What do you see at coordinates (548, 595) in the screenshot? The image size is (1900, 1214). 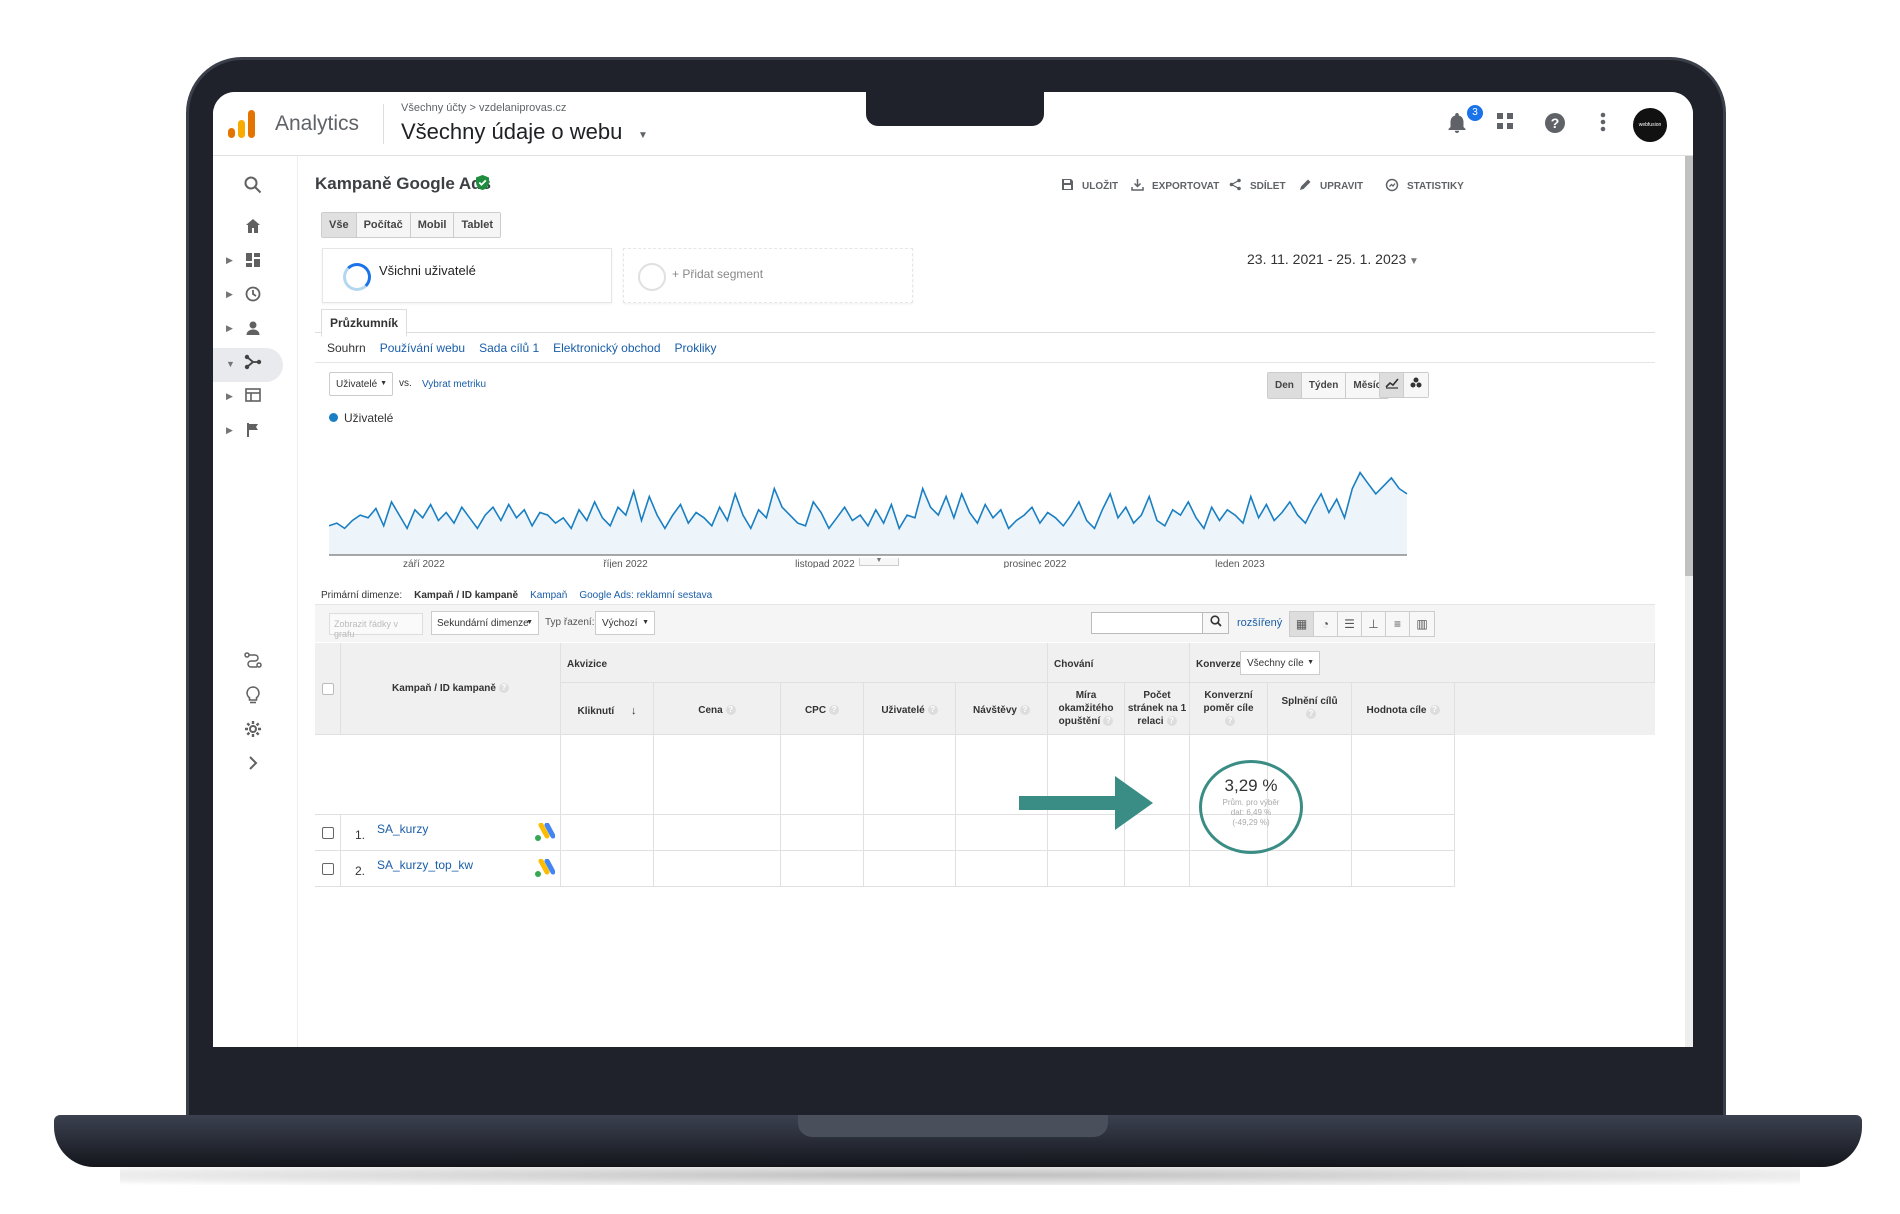 I see `primary-dimension-campaign: Kampaň` at bounding box center [548, 595].